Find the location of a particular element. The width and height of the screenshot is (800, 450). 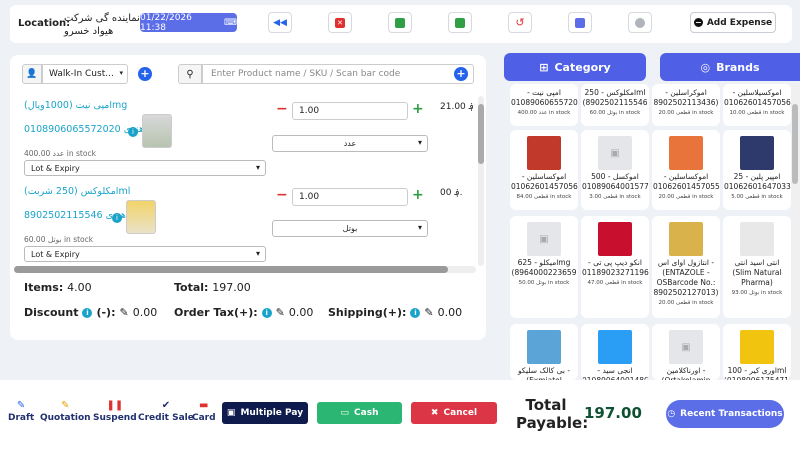

credit-sale-label: Credit Sale is located at coordinates (166, 418).